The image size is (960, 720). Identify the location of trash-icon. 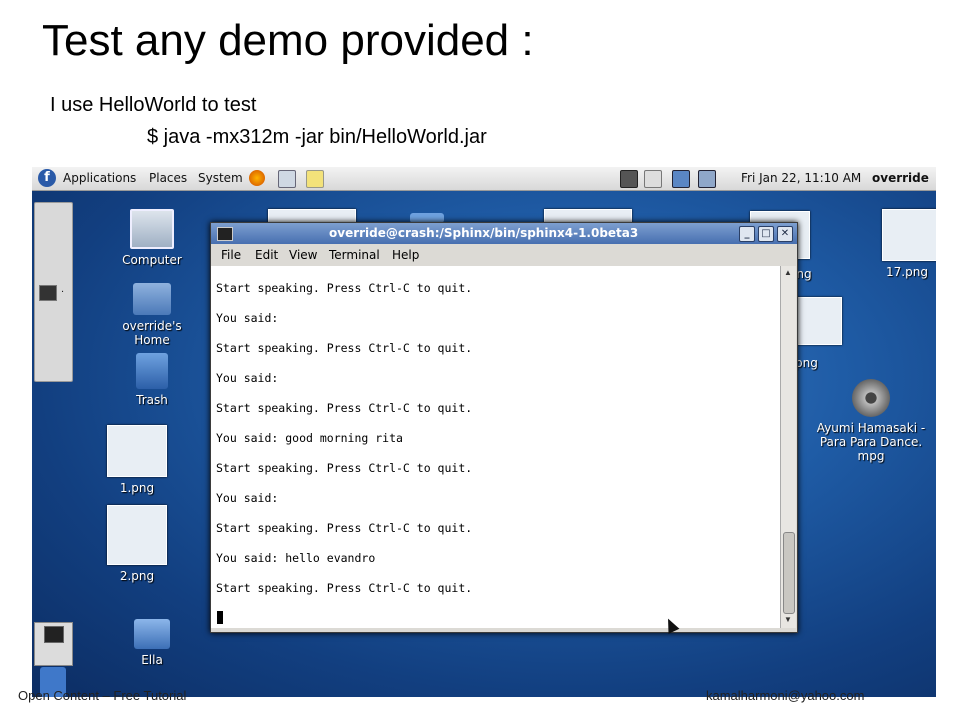
(152, 371).